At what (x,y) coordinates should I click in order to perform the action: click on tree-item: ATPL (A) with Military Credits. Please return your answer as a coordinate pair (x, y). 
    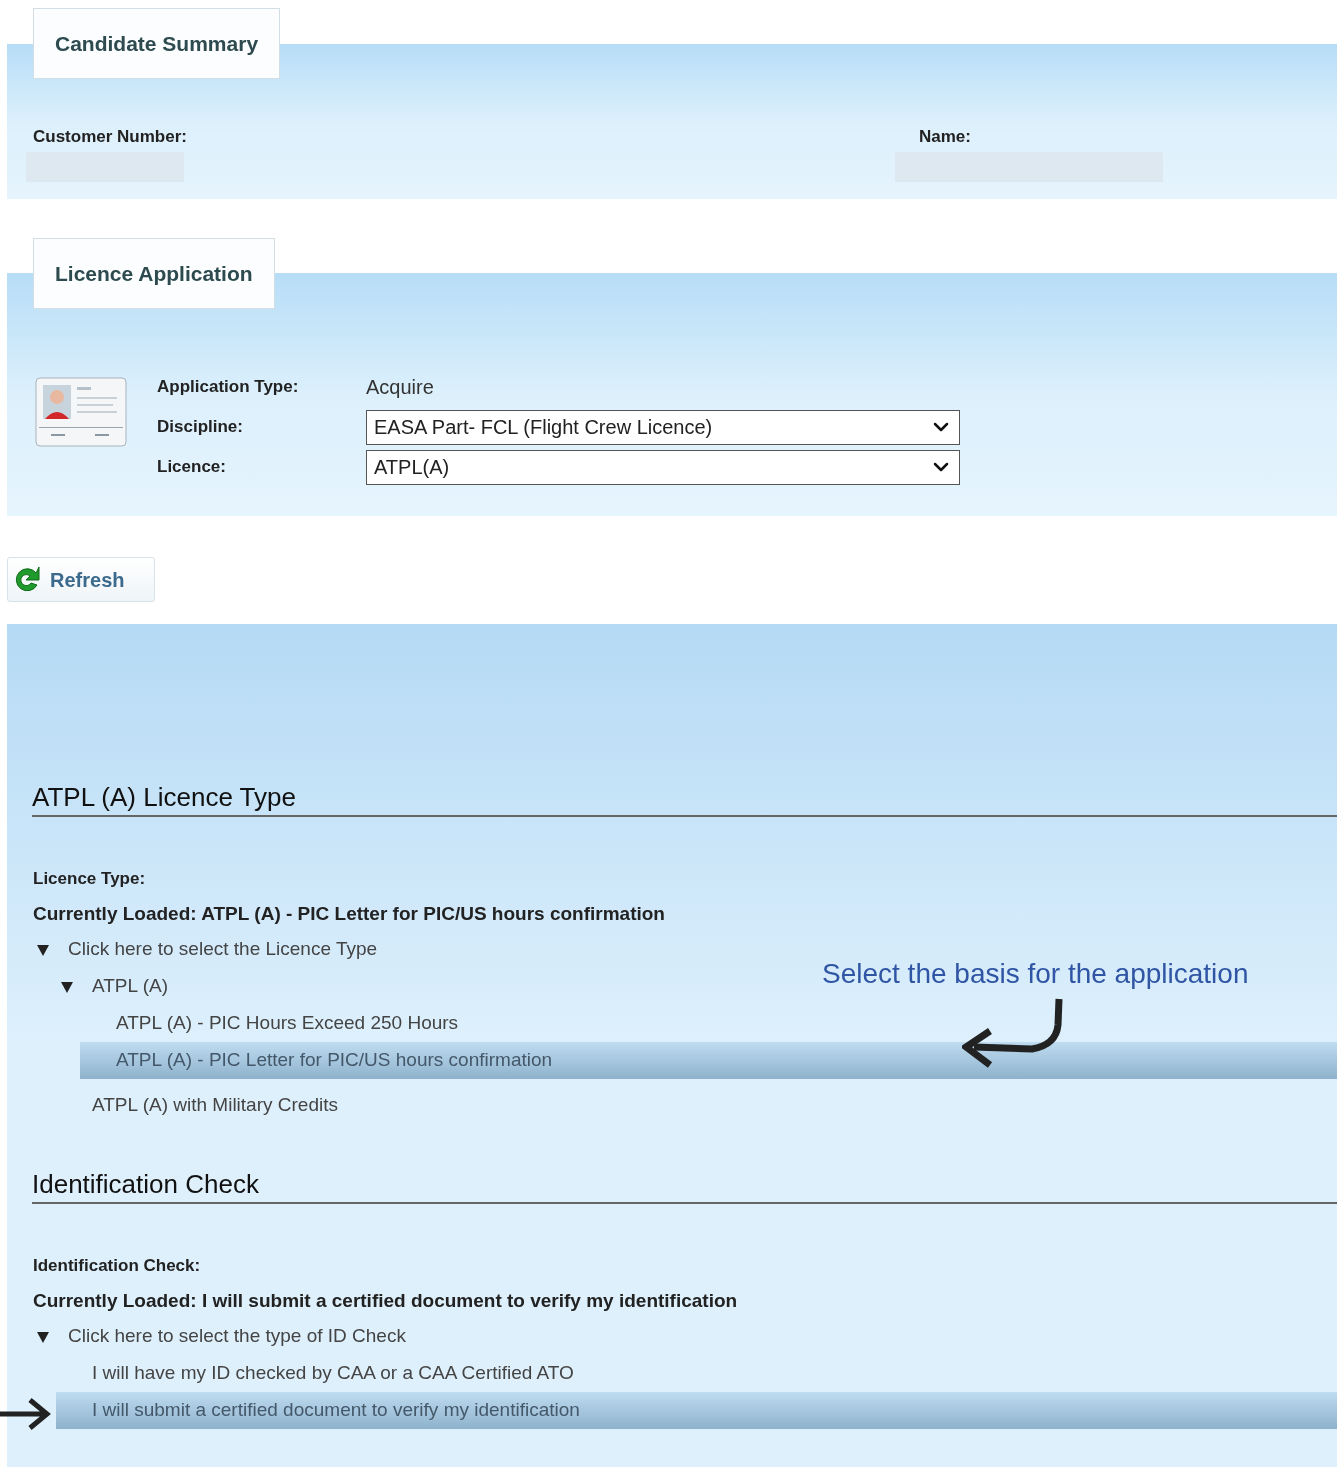
    Looking at the image, I should click on (199, 1105).